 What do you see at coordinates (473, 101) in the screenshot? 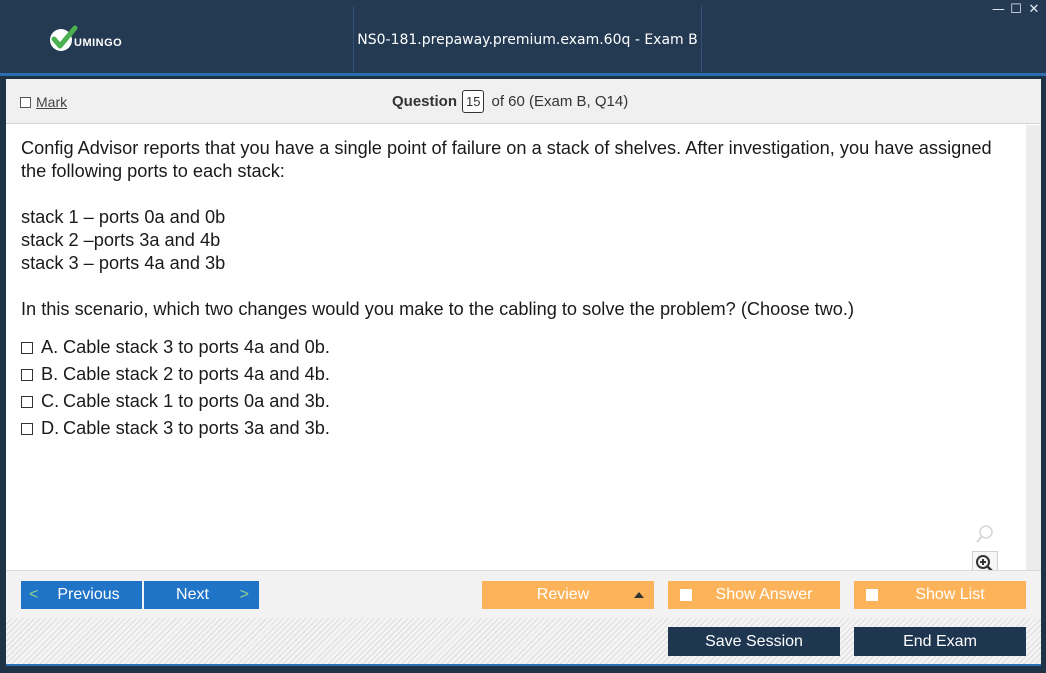
I see `question-number-box: 15` at bounding box center [473, 101].